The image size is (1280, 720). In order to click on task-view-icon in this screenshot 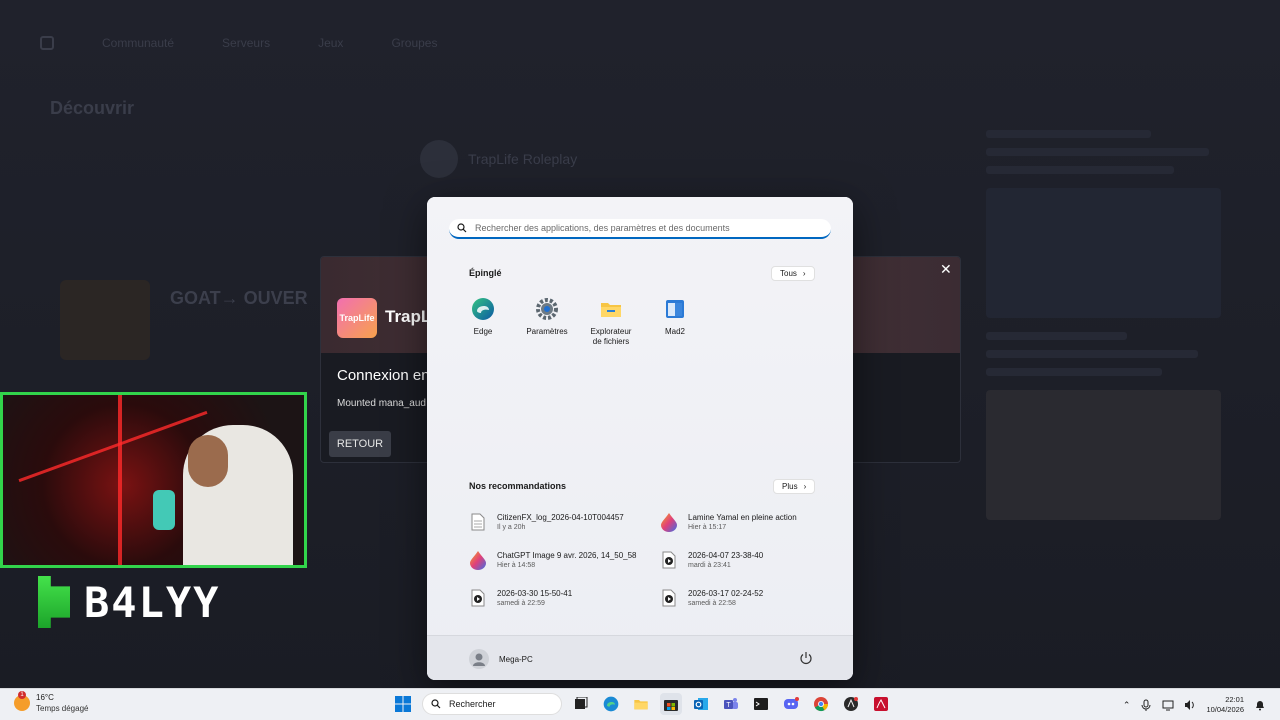, I will do `click(581, 703)`.